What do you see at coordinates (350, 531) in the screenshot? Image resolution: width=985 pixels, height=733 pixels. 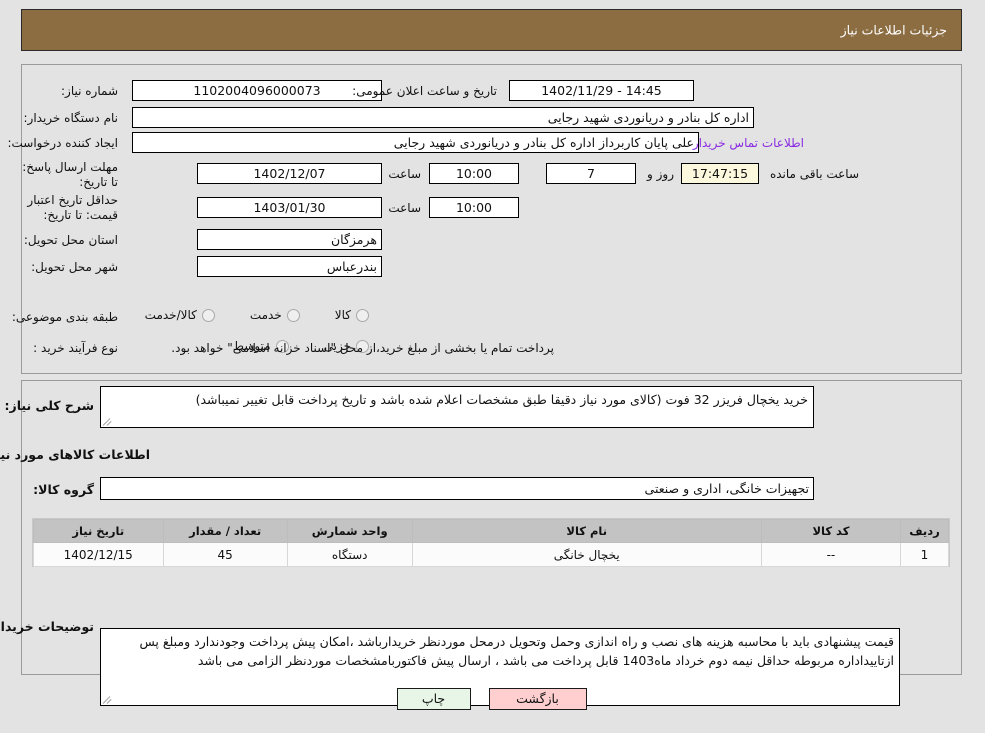 I see `col-unit: واحد شمارش` at bounding box center [350, 531].